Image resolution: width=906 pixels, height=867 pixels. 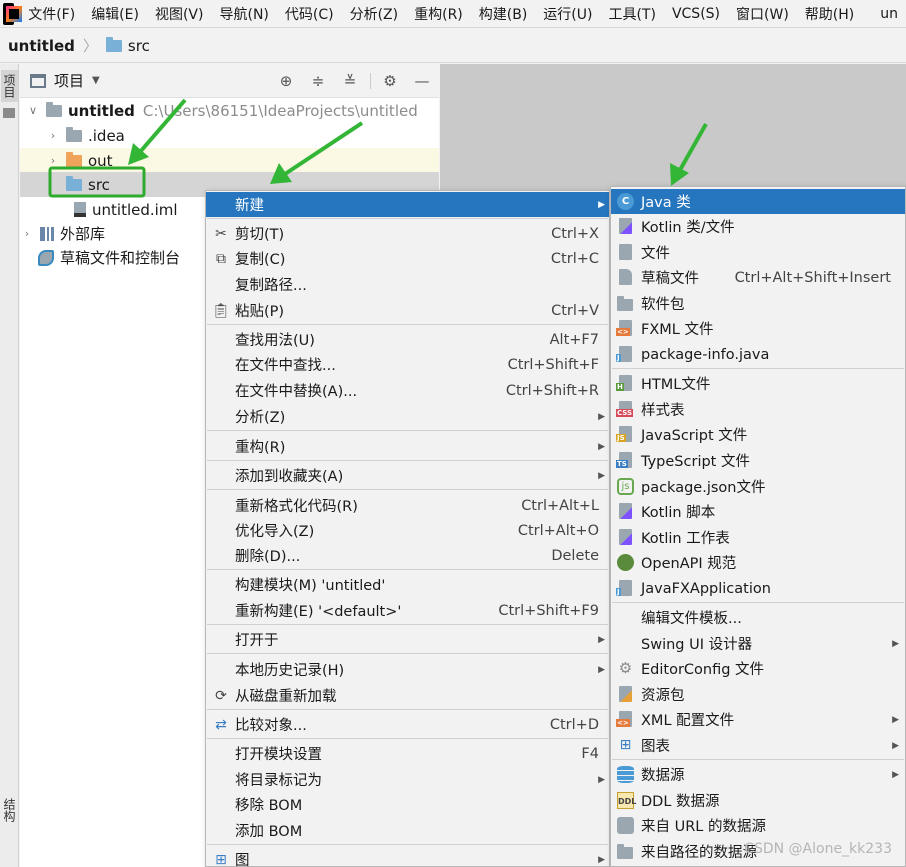 I want to click on menu-tools: 工具(T), so click(x=631, y=14).